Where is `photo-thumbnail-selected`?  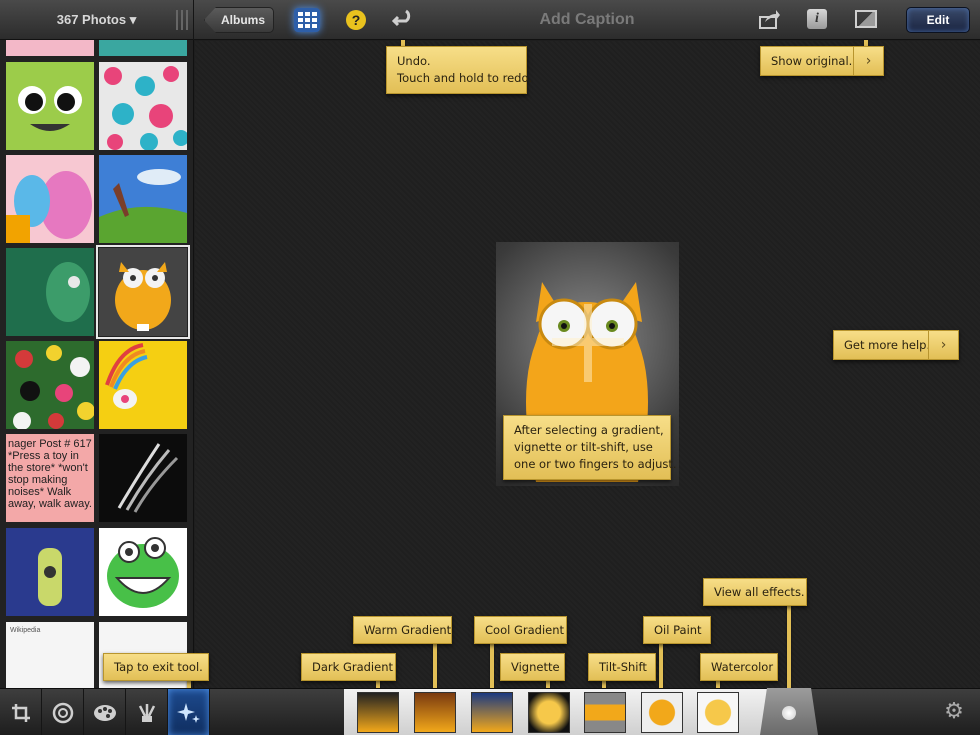 photo-thumbnail-selected is located at coordinates (143, 292).